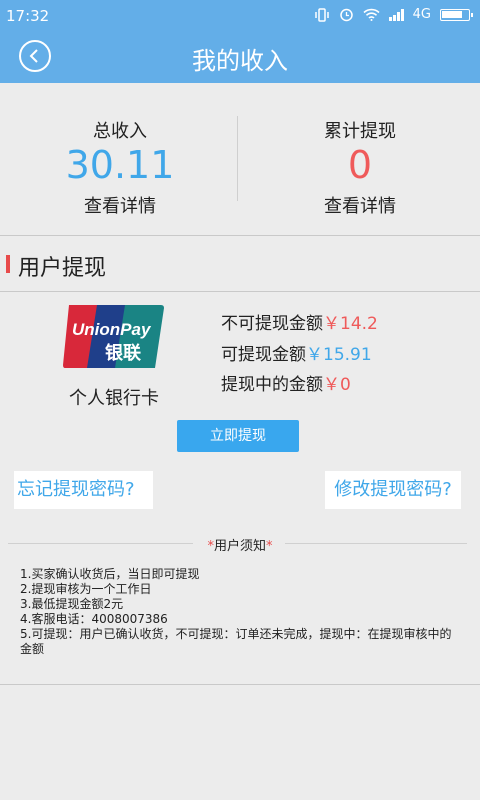  I want to click on non-withdrawable-label: 不可提现金额, so click(272, 324).